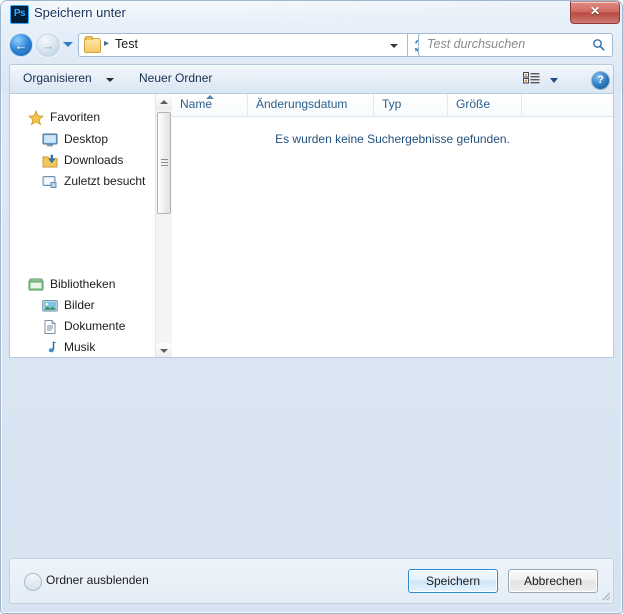 The width and height of the screenshot is (623, 614). I want to click on sidebar-item-label: Musik, so click(80, 347).